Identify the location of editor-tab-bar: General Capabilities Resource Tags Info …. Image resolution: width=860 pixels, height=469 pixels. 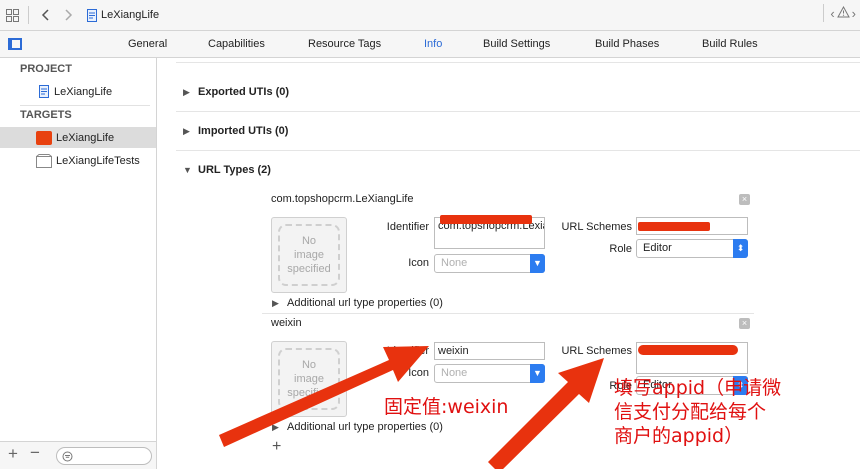
(430, 44).